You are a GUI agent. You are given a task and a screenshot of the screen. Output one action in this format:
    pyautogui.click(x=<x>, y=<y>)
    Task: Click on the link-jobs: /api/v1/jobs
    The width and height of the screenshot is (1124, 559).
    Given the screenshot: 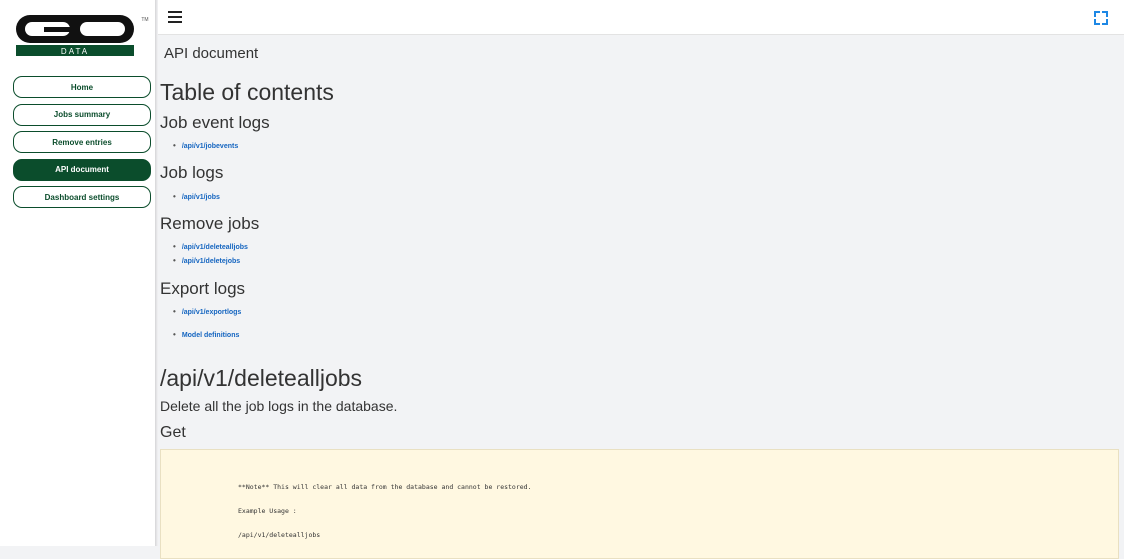 What is the action you would take?
    pyautogui.click(x=196, y=196)
    